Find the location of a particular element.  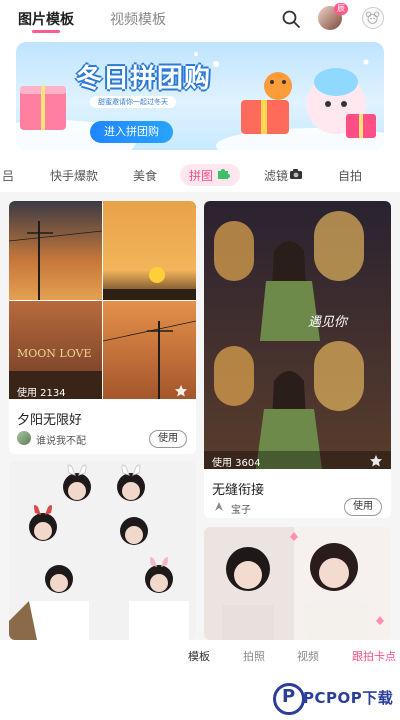

nav-tab-templates: 模板 is located at coordinates (199, 656).